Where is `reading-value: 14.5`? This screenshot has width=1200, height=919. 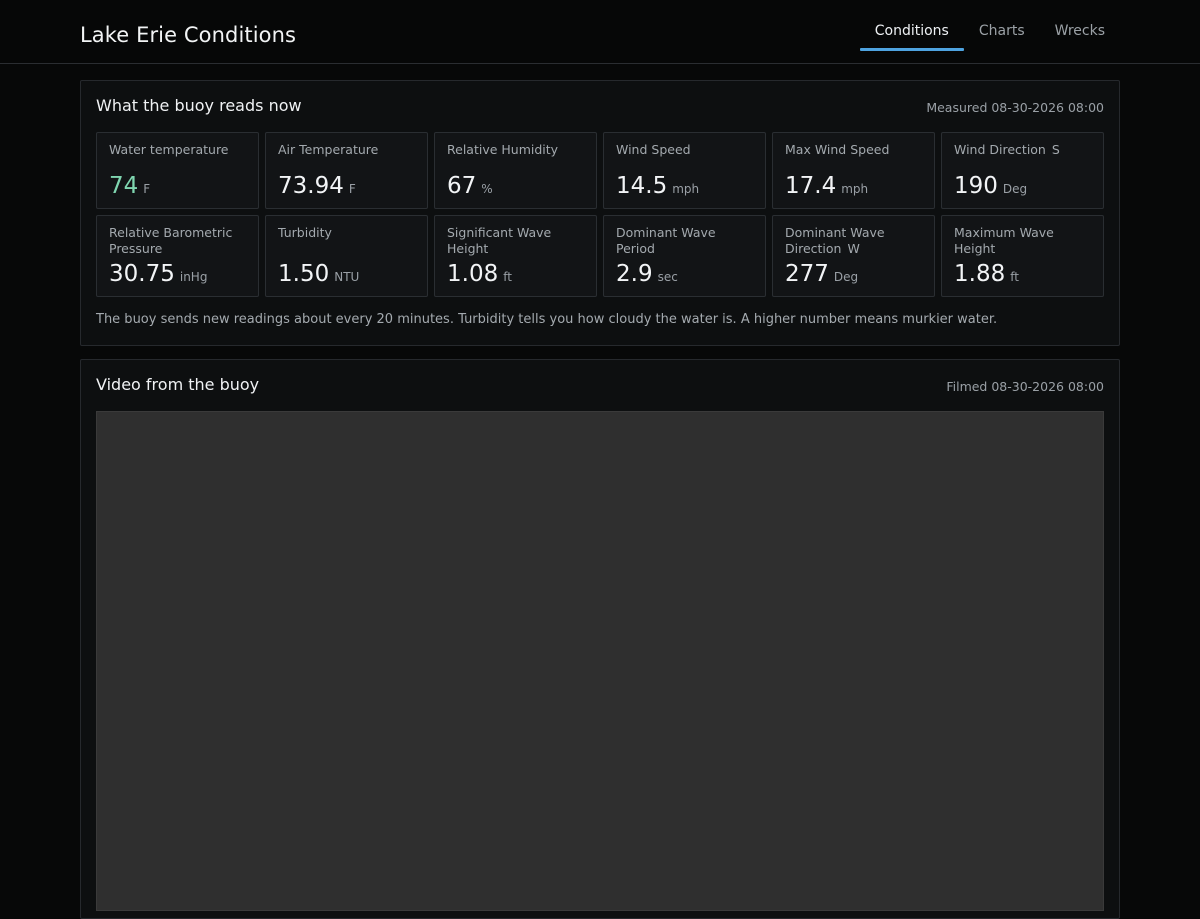
reading-value: 14.5 is located at coordinates (642, 186).